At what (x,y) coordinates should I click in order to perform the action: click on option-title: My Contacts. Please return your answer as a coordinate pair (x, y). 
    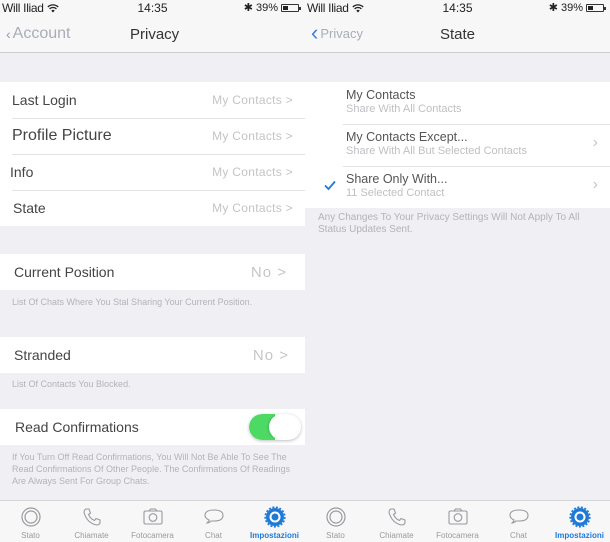
    Looking at the image, I should click on (381, 95).